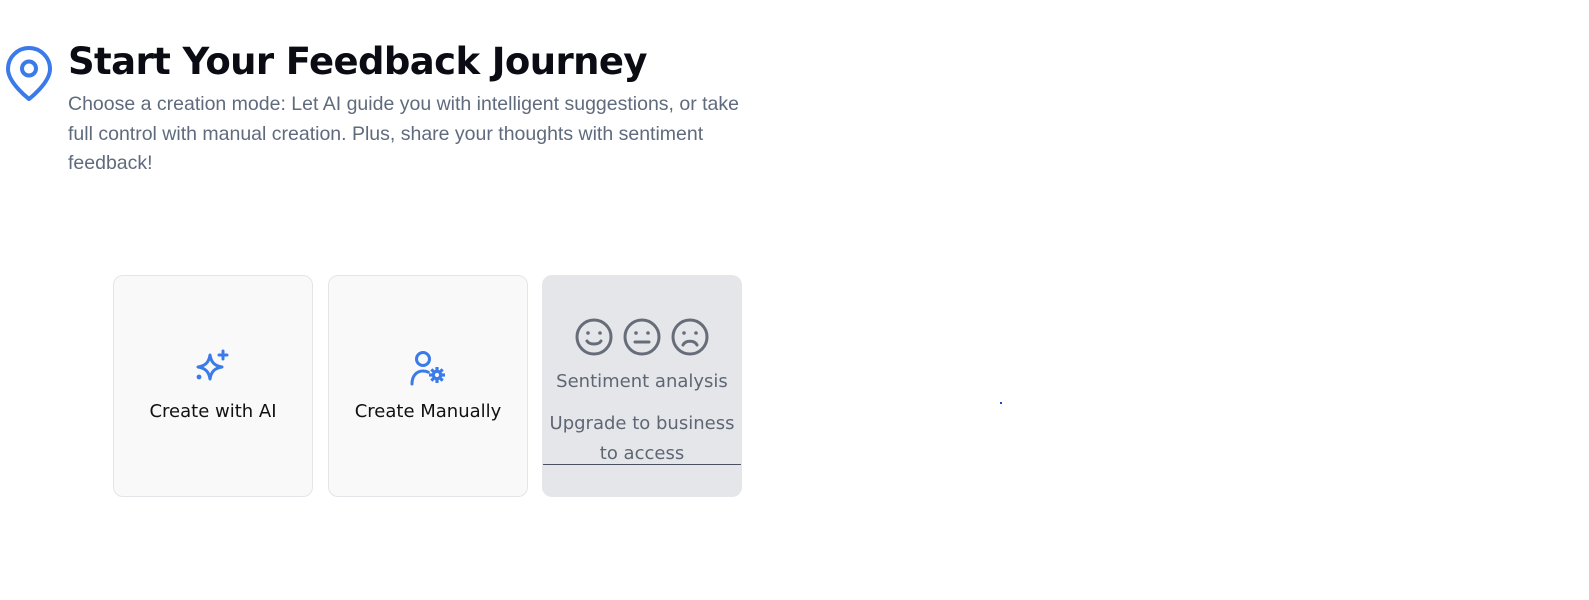 This screenshot has width=1589, height=600. I want to click on sentiment-analysis-label: Sentiment analysis, so click(642, 381).